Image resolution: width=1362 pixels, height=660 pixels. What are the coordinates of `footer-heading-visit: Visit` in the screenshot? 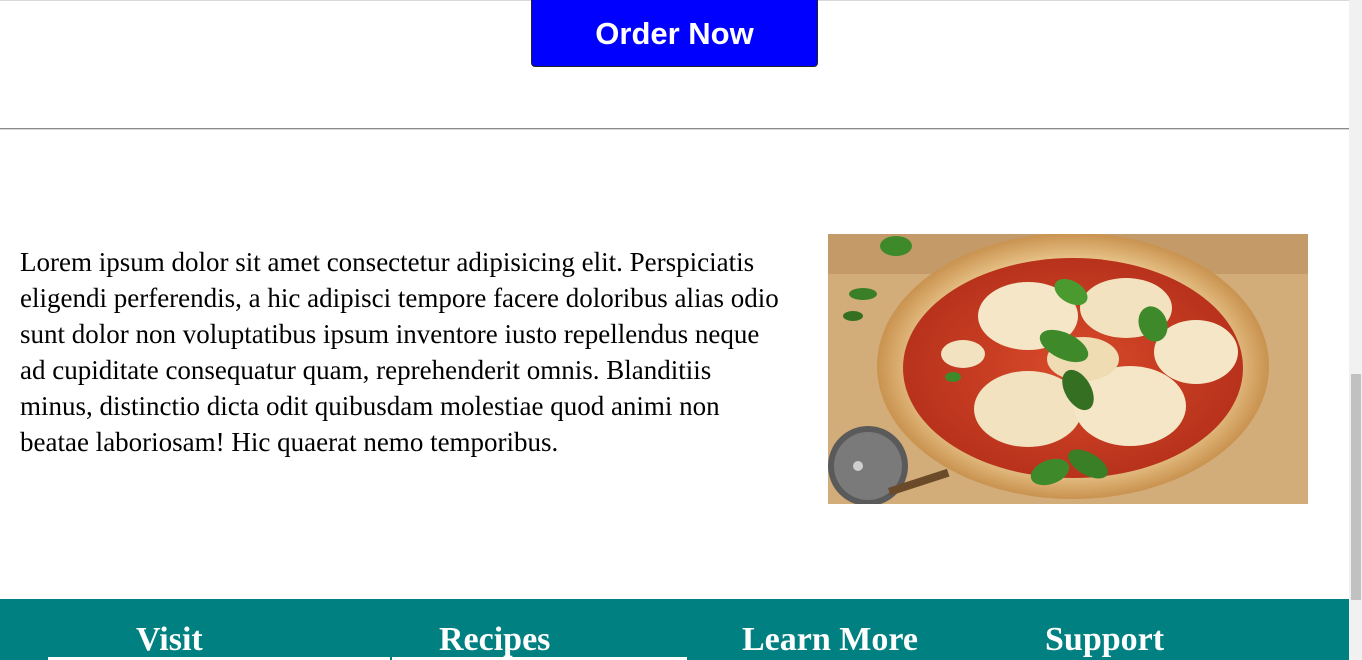 It's located at (169, 640).